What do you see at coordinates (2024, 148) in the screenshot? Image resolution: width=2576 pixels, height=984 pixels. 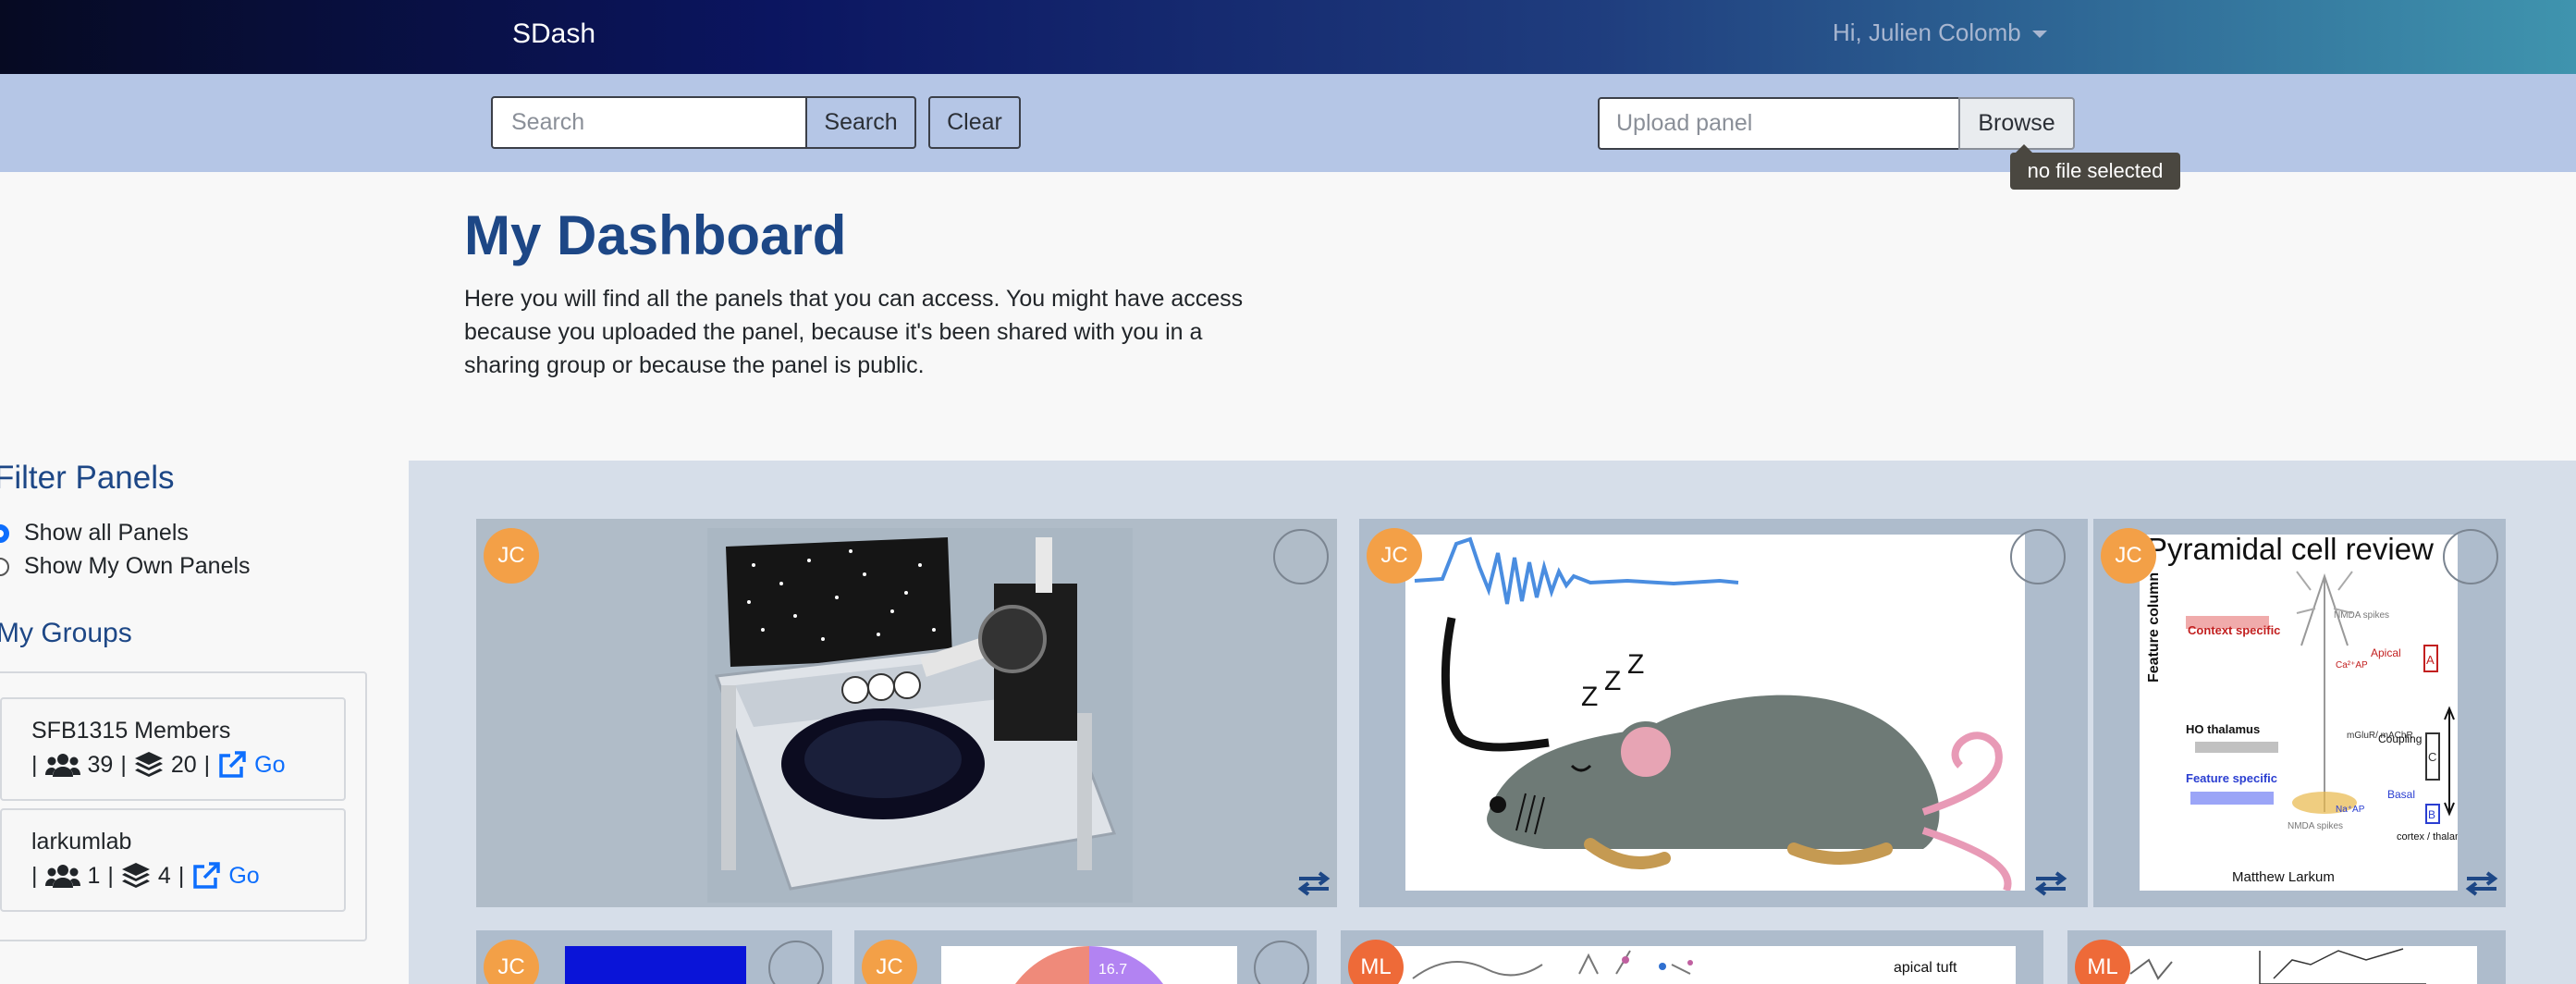 I see `tooltip-arrow` at bounding box center [2024, 148].